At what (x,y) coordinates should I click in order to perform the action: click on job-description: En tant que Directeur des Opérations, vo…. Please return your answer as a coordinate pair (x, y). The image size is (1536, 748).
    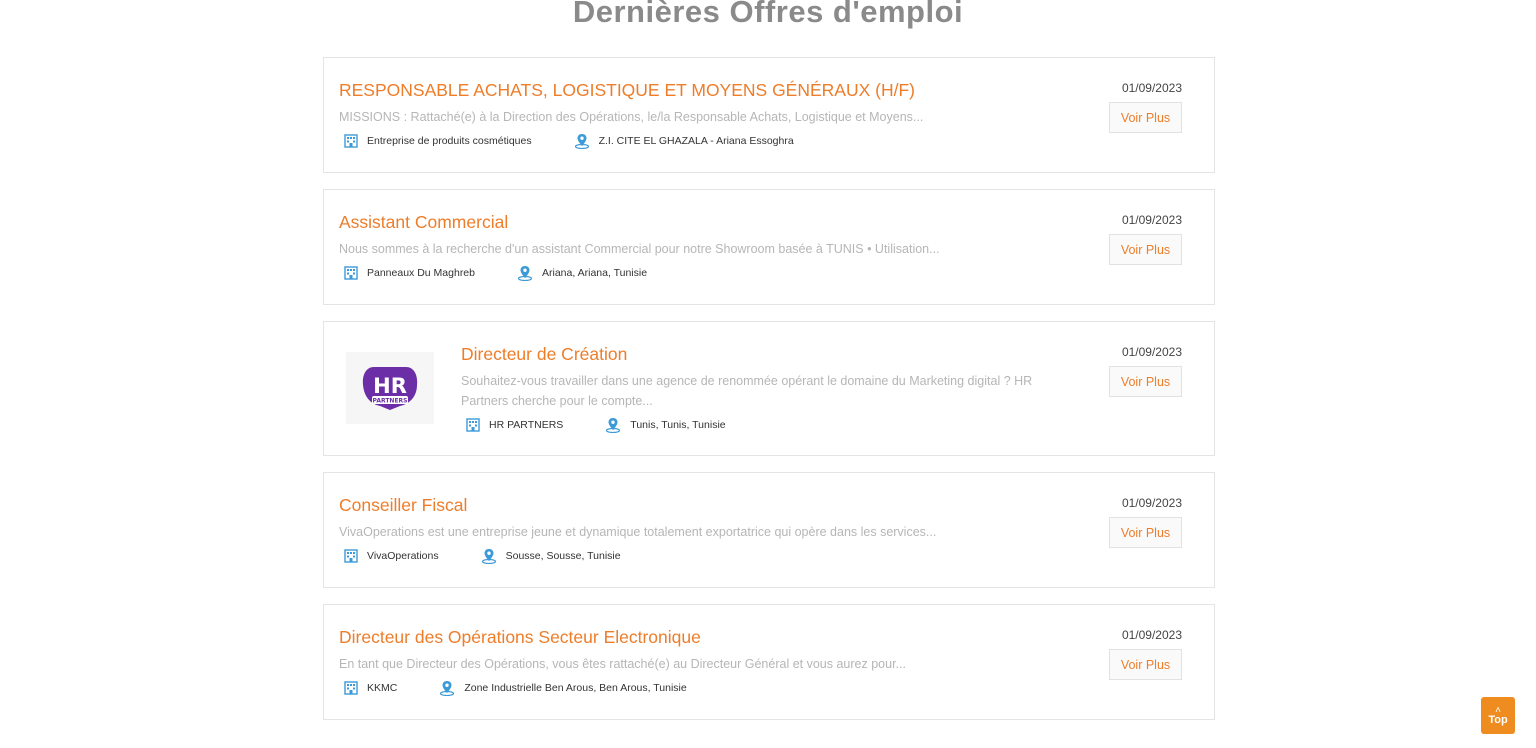
    Looking at the image, I should click on (622, 664).